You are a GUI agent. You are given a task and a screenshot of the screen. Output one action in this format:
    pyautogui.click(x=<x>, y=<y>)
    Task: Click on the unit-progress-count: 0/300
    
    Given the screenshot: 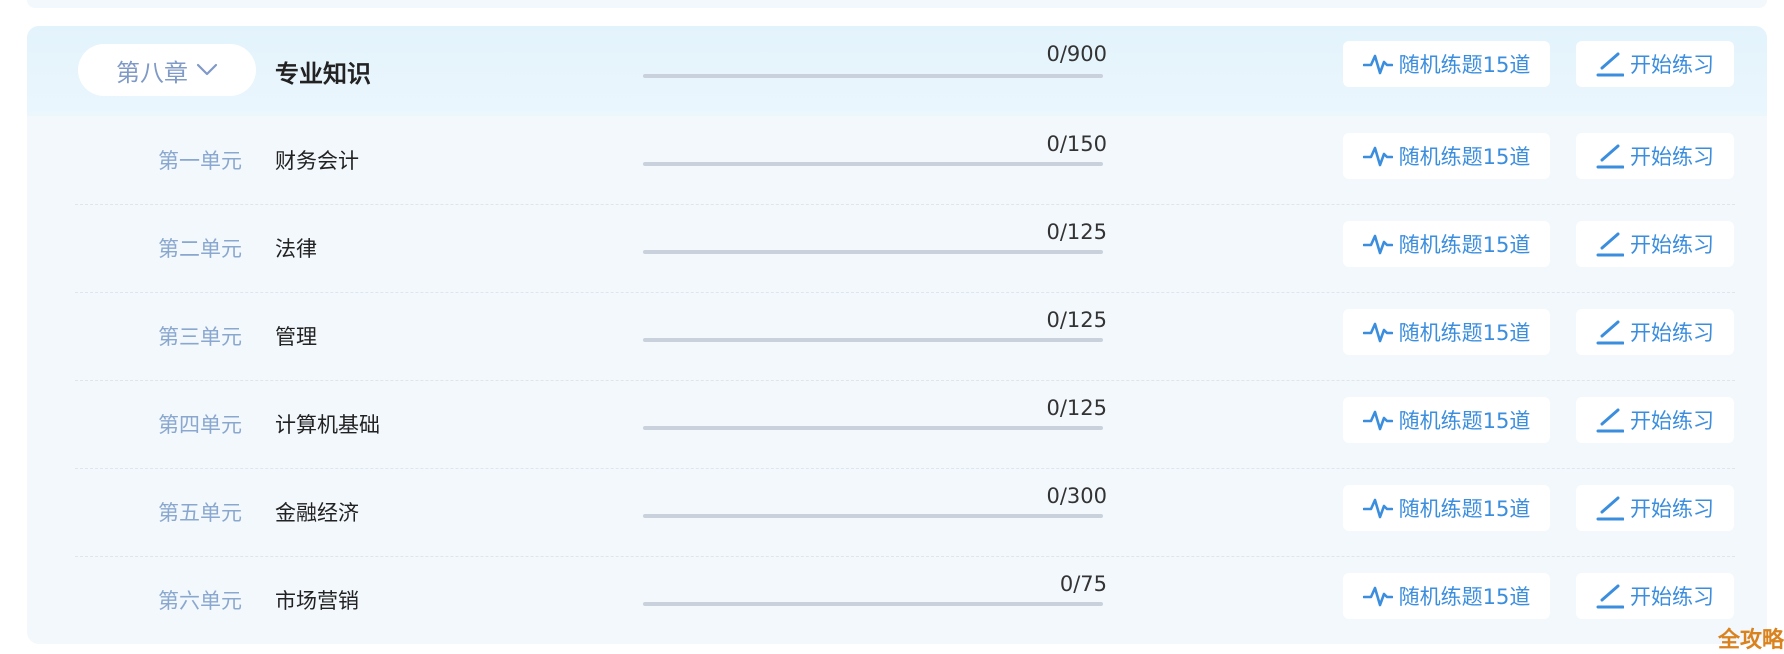 What is the action you would take?
    pyautogui.click(x=1076, y=496)
    